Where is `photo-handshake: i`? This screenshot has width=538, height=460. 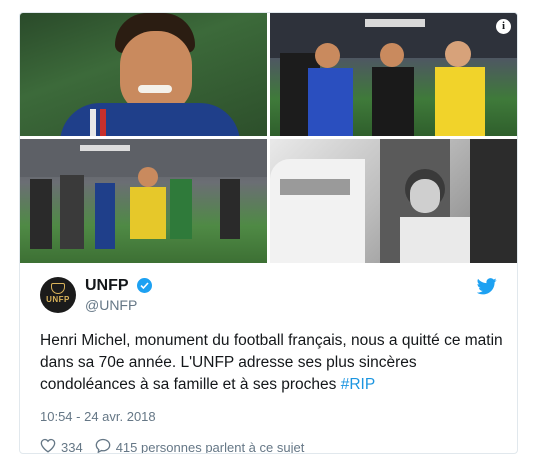
photo-handshake: i is located at coordinates (393, 74).